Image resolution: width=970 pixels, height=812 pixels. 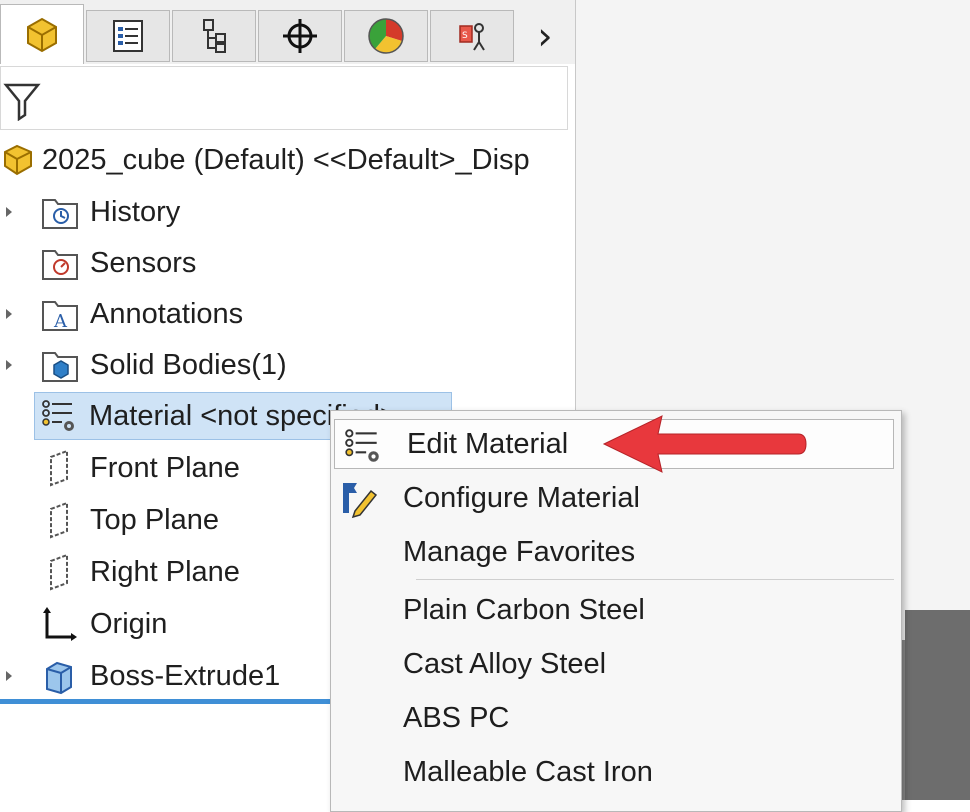 What do you see at coordinates (704, 444) in the screenshot?
I see `red-arrow-icon` at bounding box center [704, 444].